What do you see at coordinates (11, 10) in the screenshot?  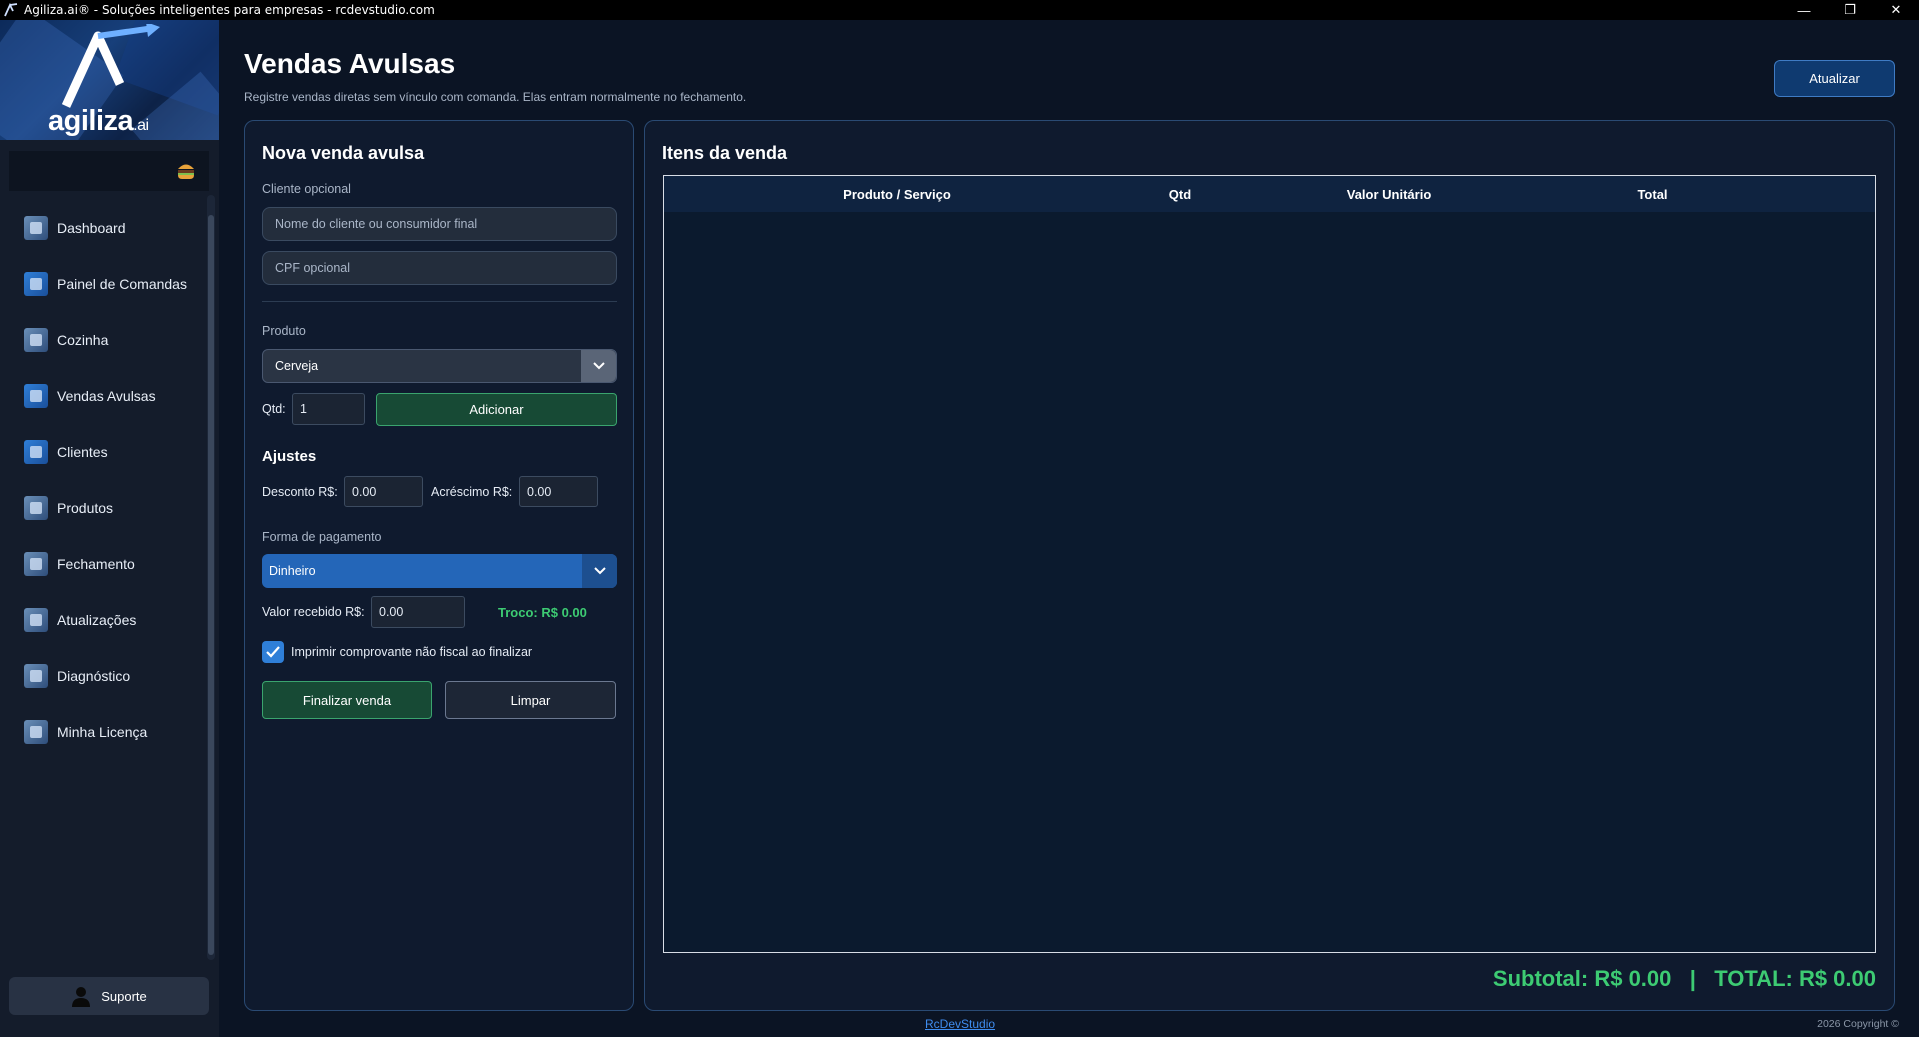 I see `app-logo-icon` at bounding box center [11, 10].